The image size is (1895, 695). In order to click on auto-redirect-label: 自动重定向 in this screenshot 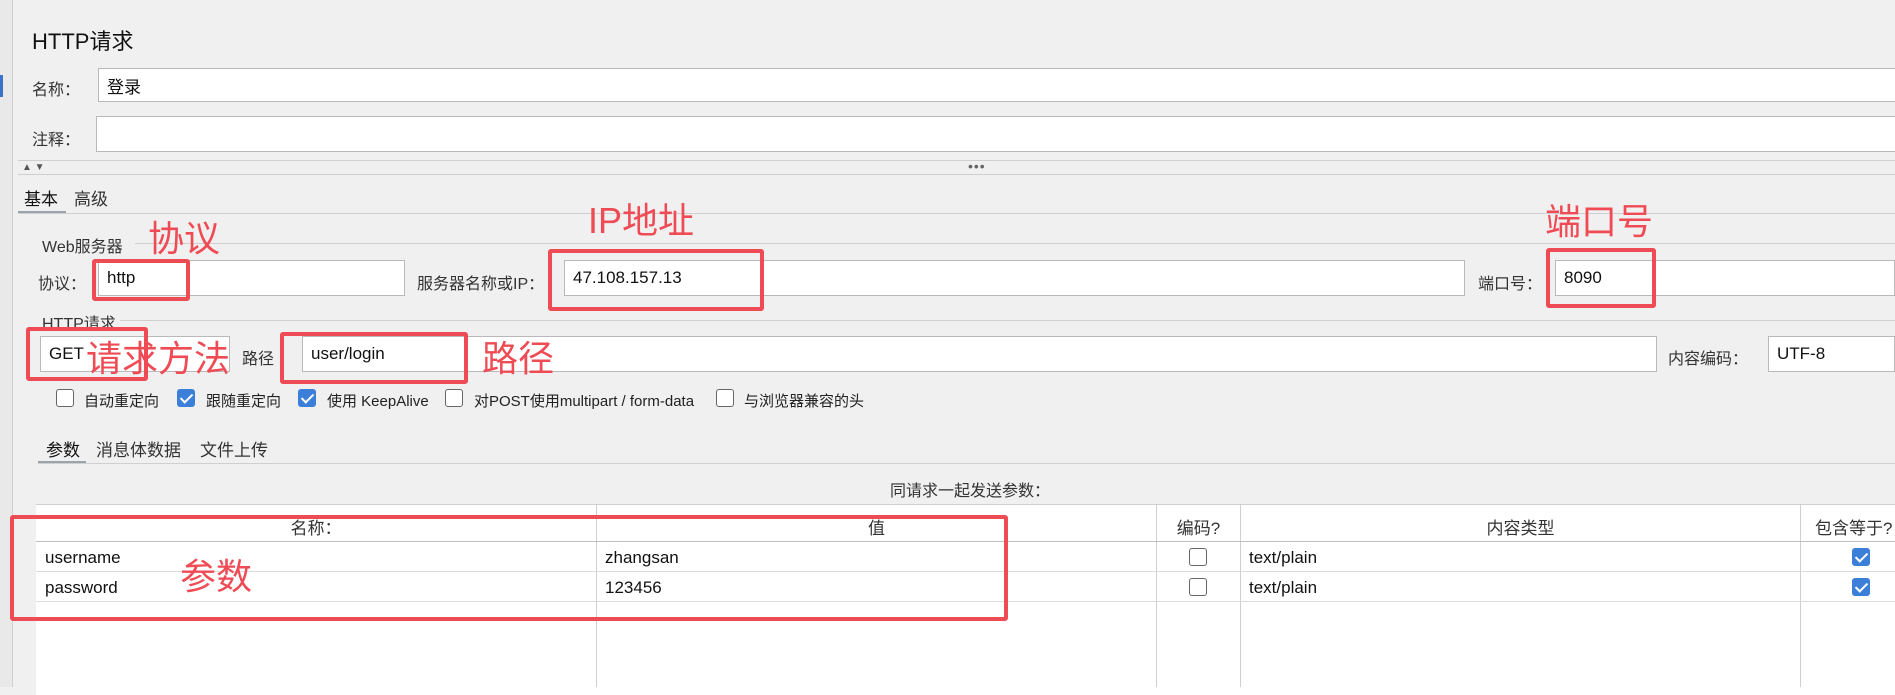, I will do `click(122, 401)`.